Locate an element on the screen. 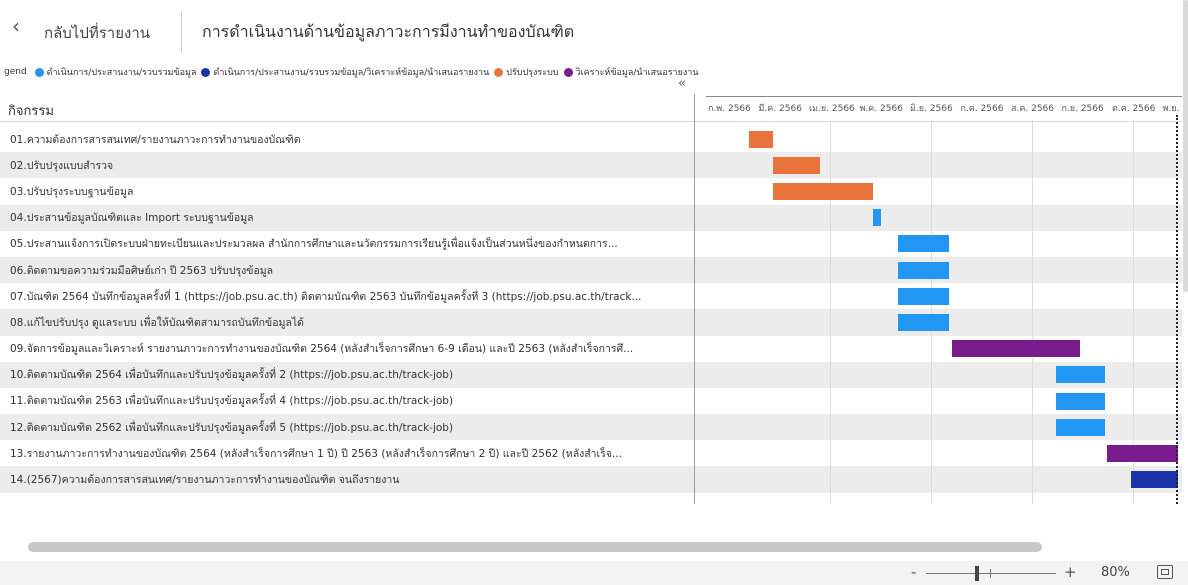 This screenshot has height=585, width=1188. zoom-in-button: + is located at coordinates (1070, 572).